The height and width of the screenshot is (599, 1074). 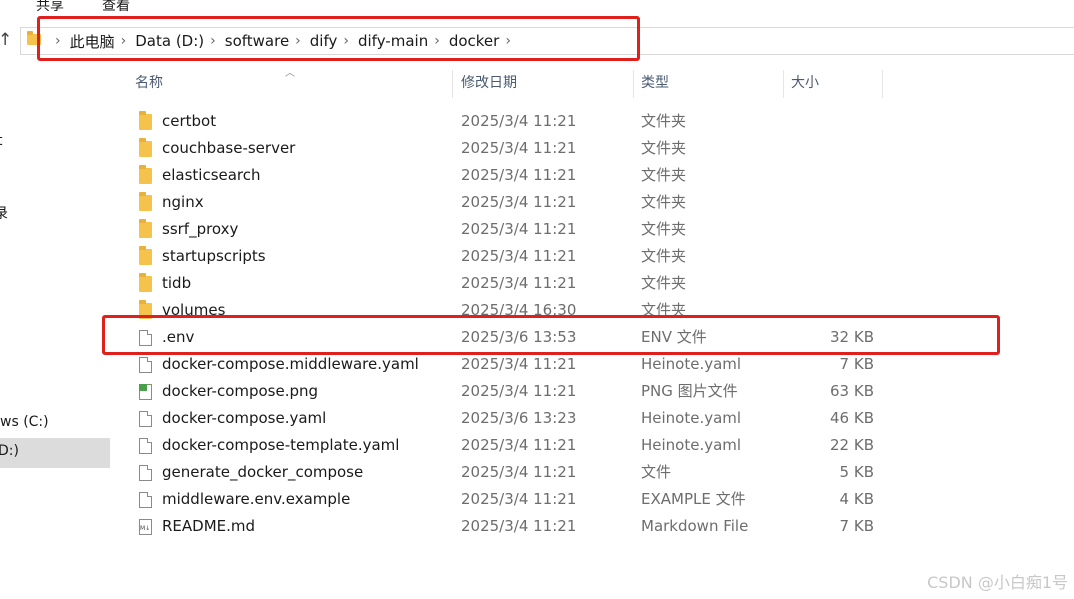 I want to click on file-name: generate_docker_compose, so click(x=263, y=472).